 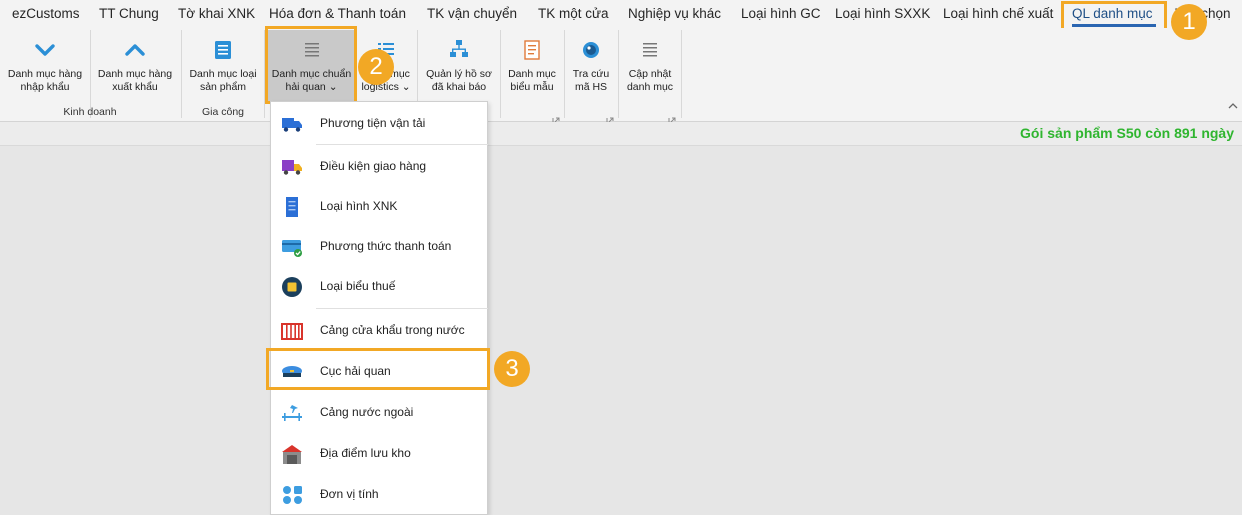 What do you see at coordinates (45, 65) in the screenshot?
I see `import-goods-button: Danh mục hàng nhập khẩu` at bounding box center [45, 65].